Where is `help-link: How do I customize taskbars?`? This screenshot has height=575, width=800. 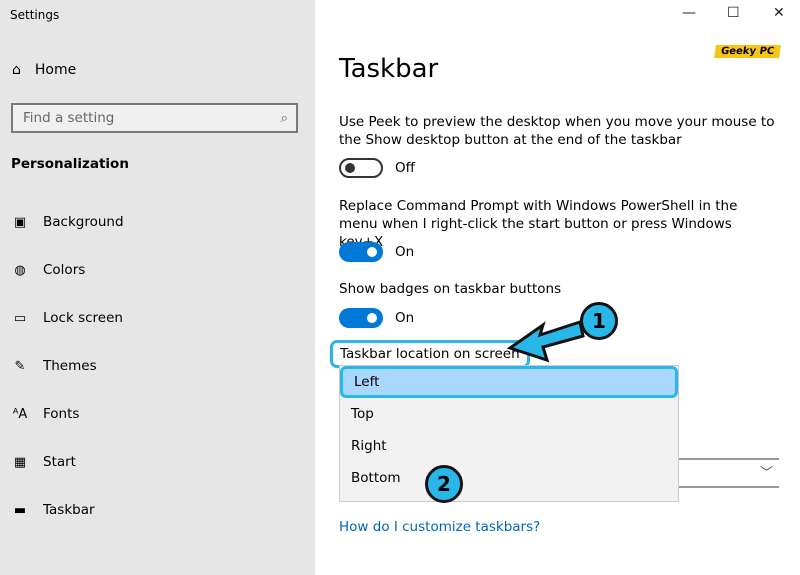
help-link: How do I customize taskbars? is located at coordinates (439, 527).